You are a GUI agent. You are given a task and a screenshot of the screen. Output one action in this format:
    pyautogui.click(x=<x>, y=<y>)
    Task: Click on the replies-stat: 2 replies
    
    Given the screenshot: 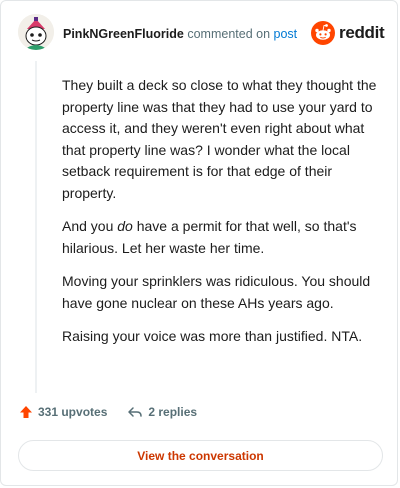 What is the action you would take?
    pyautogui.click(x=162, y=412)
    